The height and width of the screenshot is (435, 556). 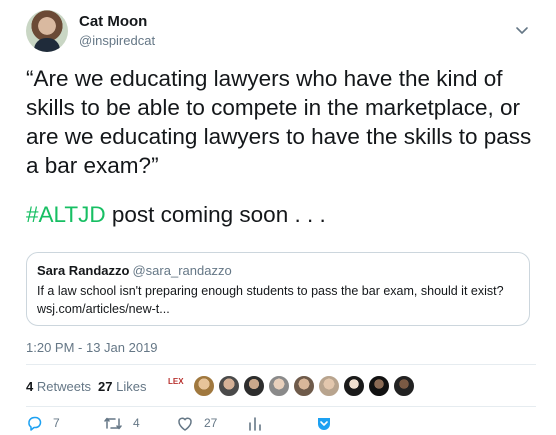 What do you see at coordinates (179, 386) in the screenshot?
I see `liker-logo: LEX` at bounding box center [179, 386].